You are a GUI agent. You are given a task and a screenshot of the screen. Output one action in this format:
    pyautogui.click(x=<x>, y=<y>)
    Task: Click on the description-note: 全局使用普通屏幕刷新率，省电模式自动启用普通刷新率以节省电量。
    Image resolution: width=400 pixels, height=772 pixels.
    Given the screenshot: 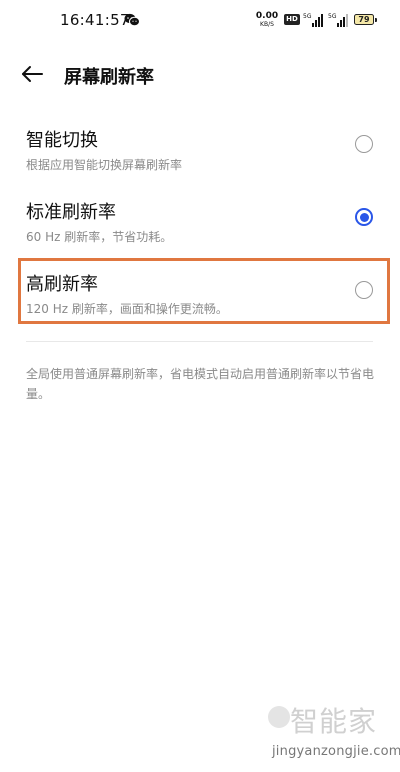 What is the action you would take?
    pyautogui.click(x=200, y=384)
    